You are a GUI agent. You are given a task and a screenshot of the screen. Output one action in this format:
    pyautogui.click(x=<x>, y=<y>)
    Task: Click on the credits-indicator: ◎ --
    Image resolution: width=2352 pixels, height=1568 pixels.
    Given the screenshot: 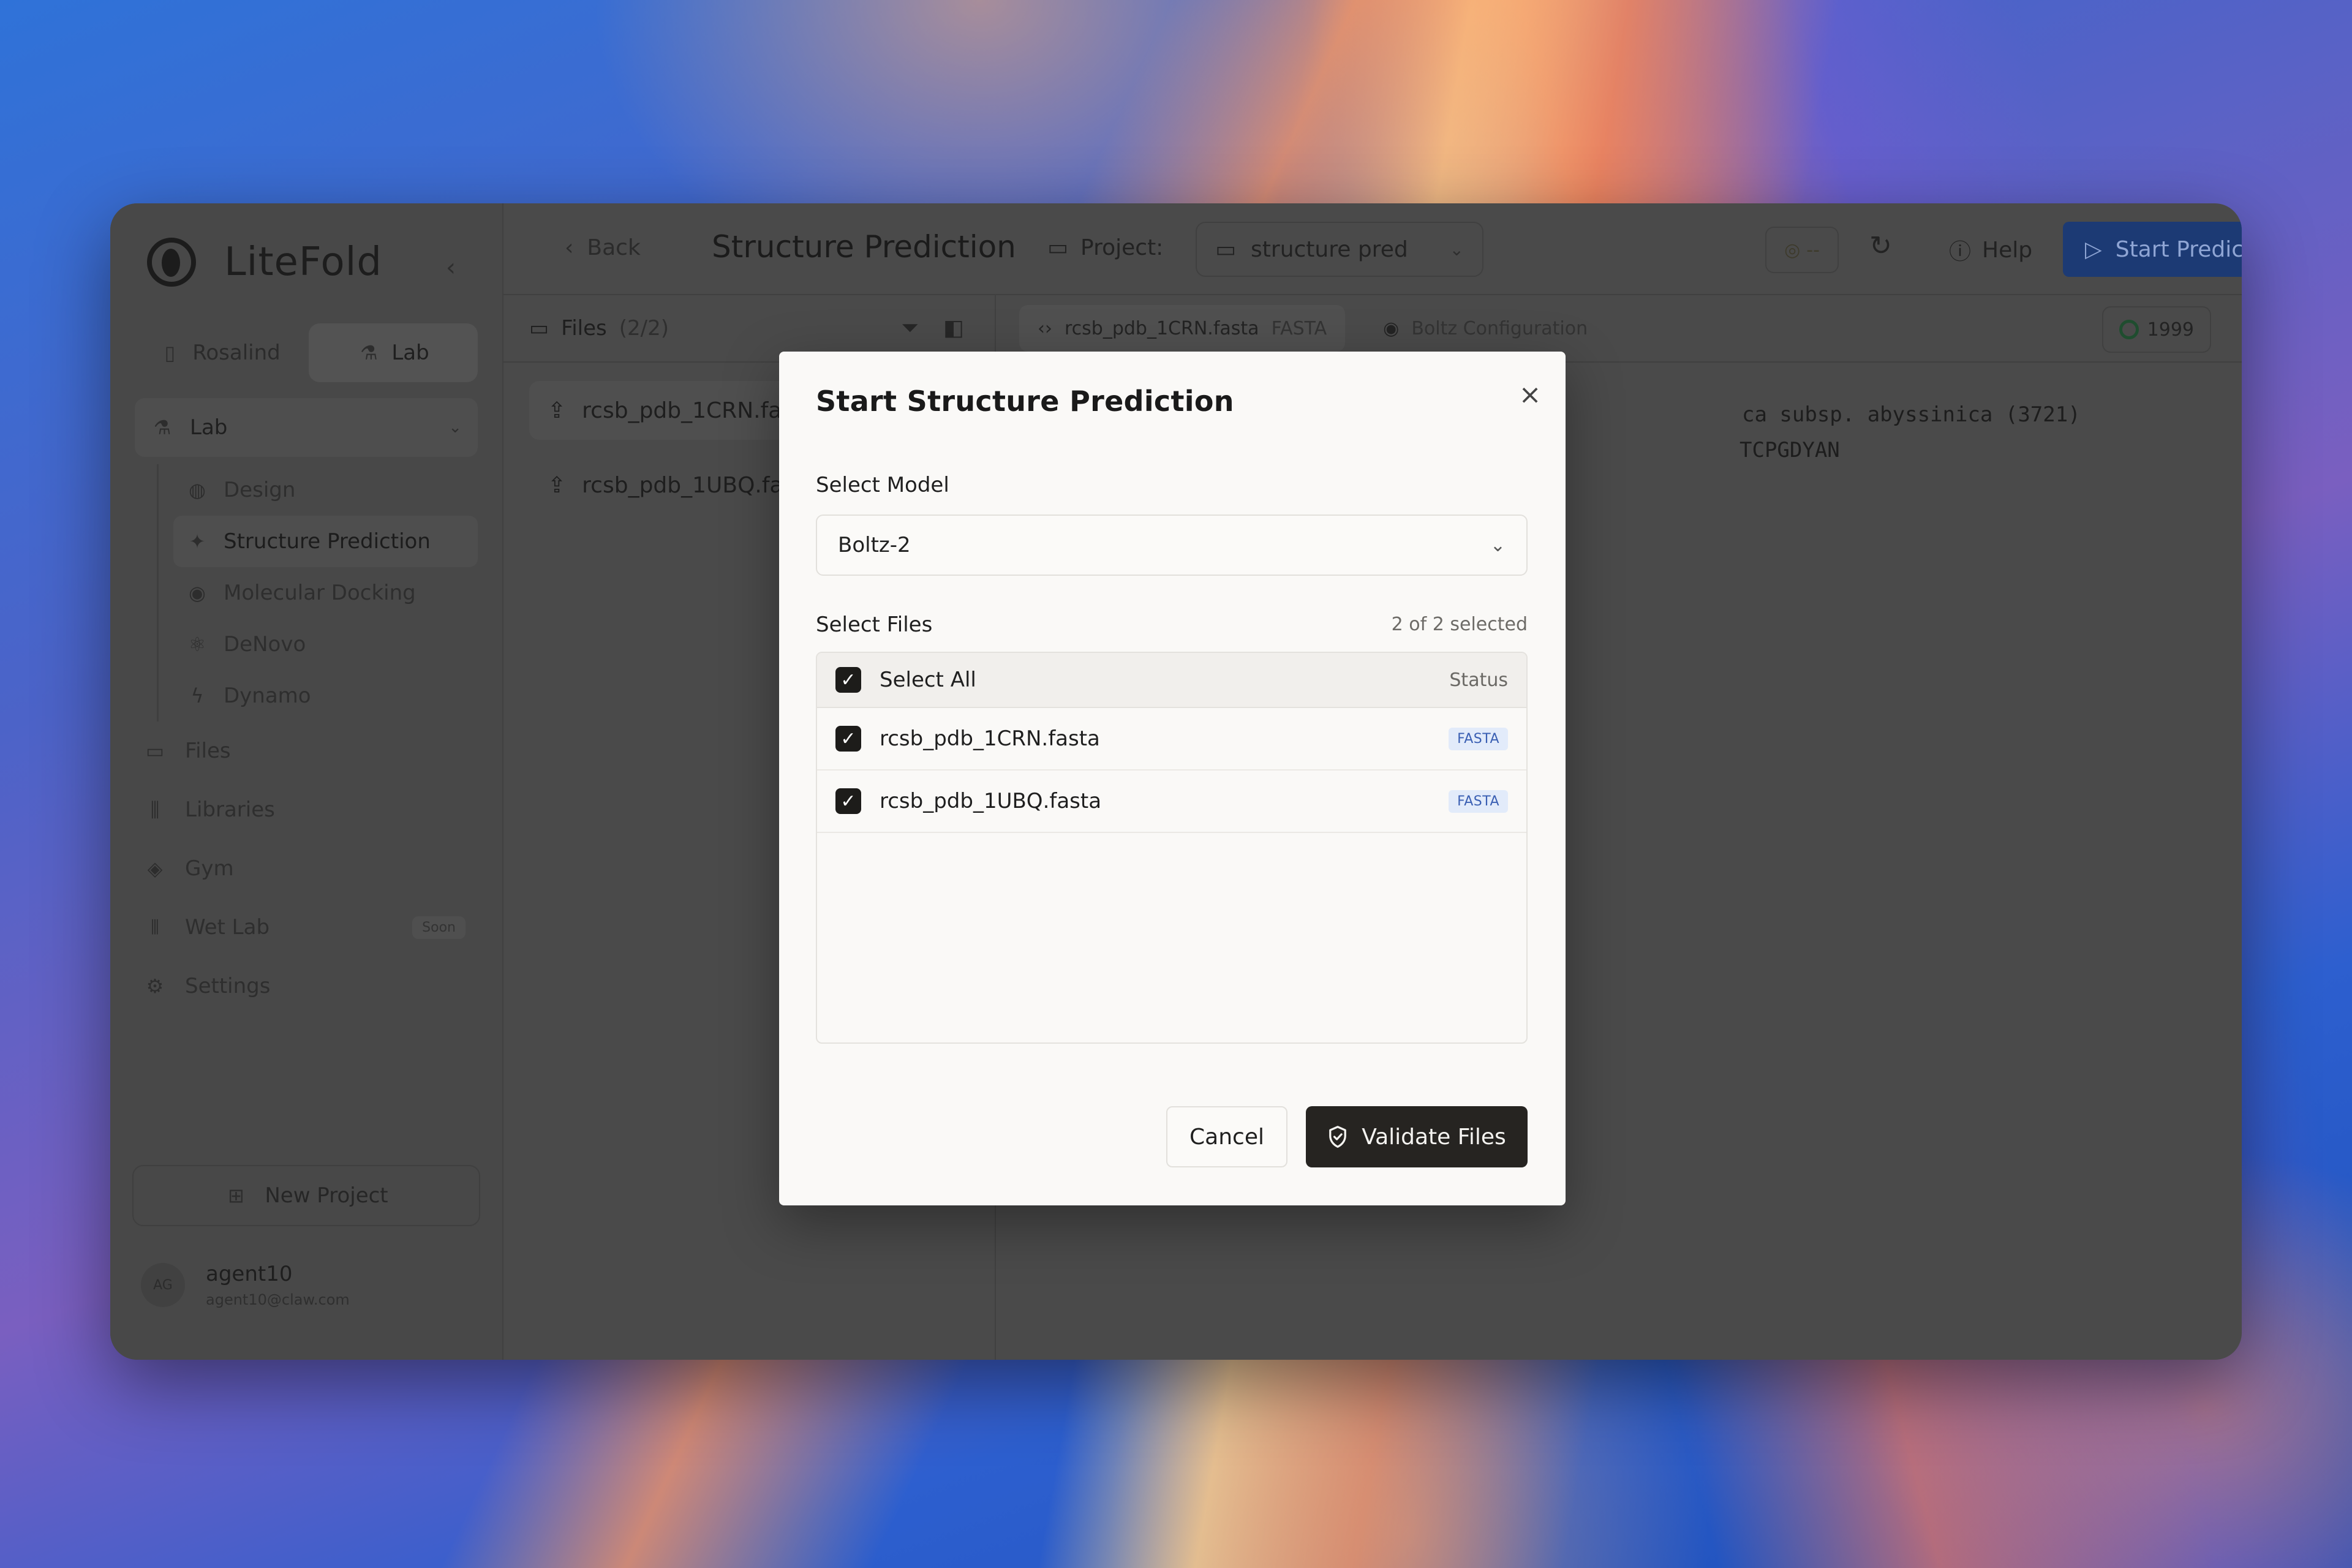 What is the action you would take?
    pyautogui.click(x=1802, y=250)
    